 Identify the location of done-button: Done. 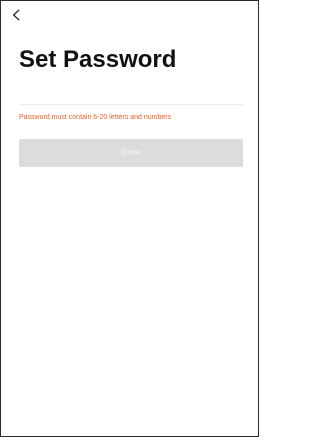
(131, 153).